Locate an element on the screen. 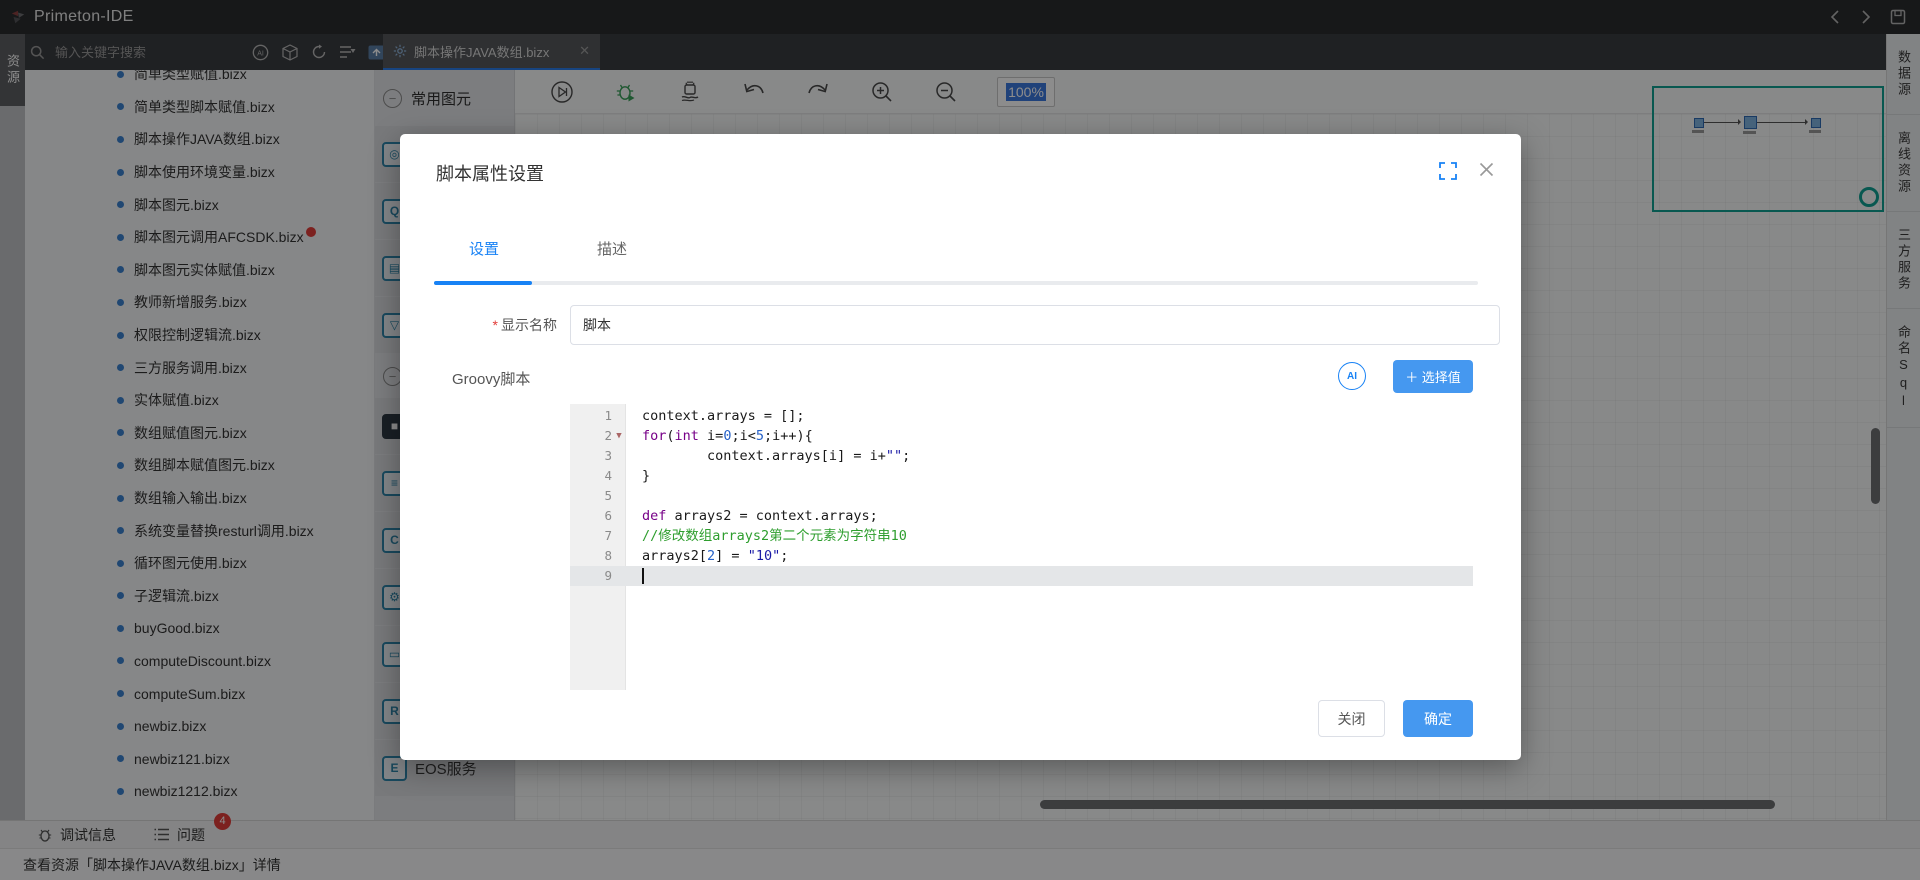  dialog-tabs: 设置 描述 is located at coordinates (548, 256).